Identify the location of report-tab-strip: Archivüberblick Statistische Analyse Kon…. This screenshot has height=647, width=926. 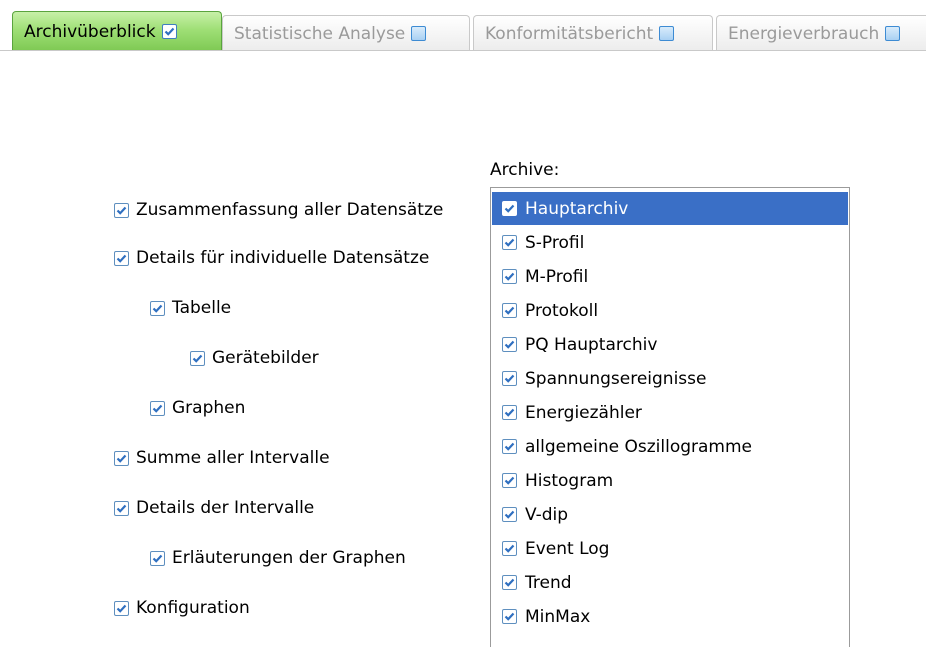
(463, 27).